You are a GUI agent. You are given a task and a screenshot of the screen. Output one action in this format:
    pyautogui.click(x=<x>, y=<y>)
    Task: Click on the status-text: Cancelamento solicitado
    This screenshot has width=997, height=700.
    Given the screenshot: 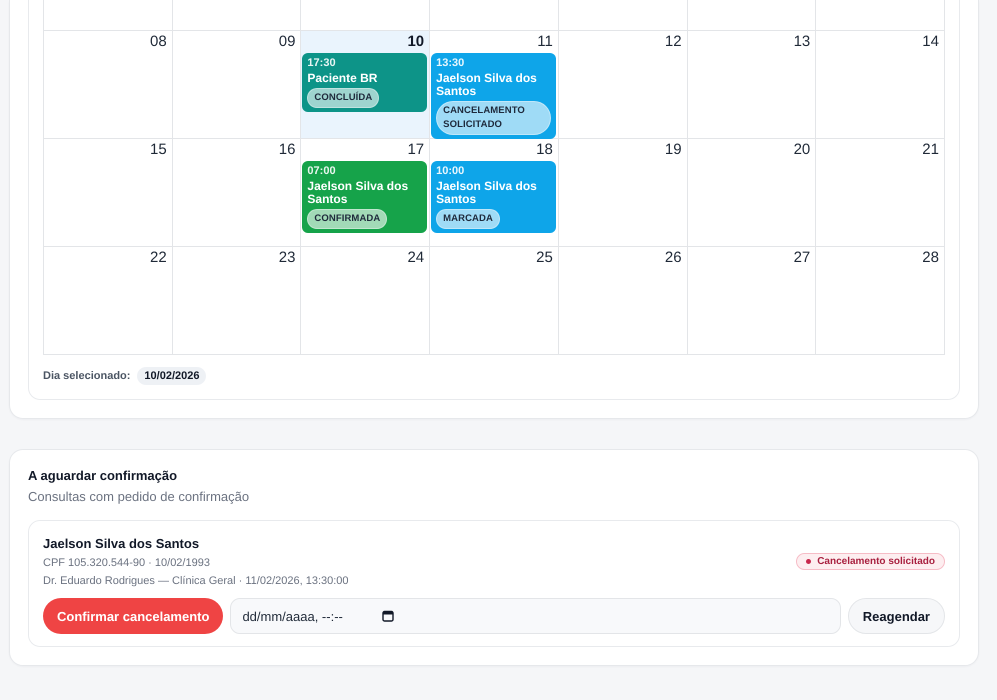 What is the action you would take?
    pyautogui.click(x=876, y=561)
    